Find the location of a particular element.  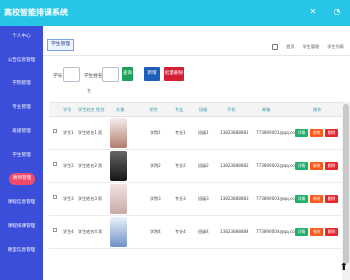

cell-email: 773890001@qq.com is located at coordinates (277, 132).